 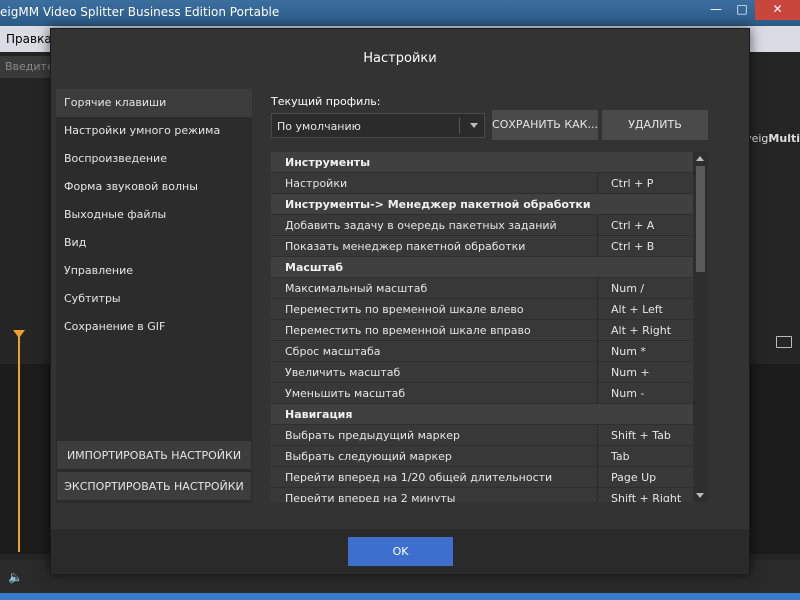 I want to click on profile-select-value: По умолчанию, so click(x=319, y=126).